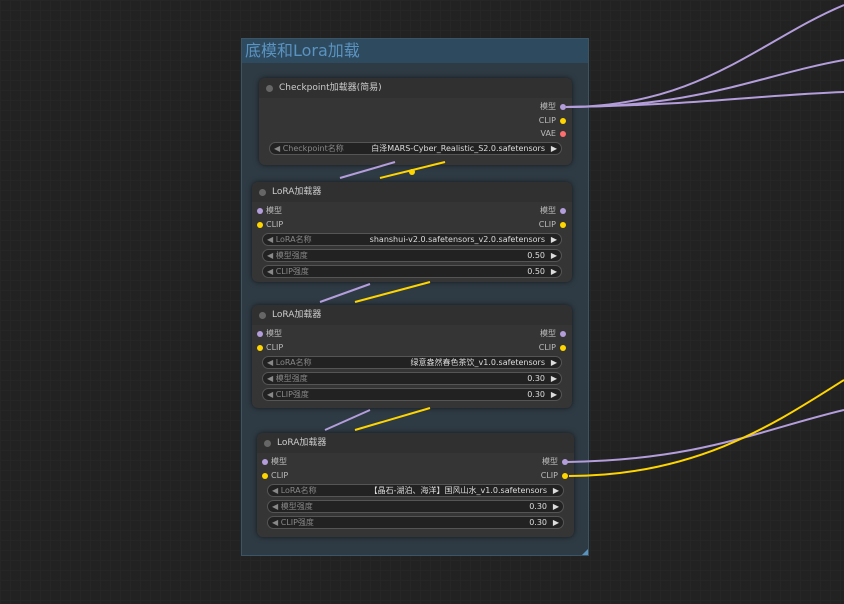  I want to click on widget-label: LoRA名称, so click(298, 490).